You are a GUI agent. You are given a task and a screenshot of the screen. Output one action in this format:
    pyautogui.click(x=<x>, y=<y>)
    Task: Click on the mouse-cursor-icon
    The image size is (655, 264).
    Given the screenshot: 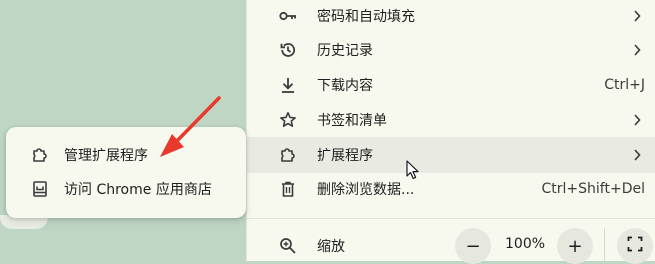 What is the action you would take?
    pyautogui.click(x=412, y=170)
    